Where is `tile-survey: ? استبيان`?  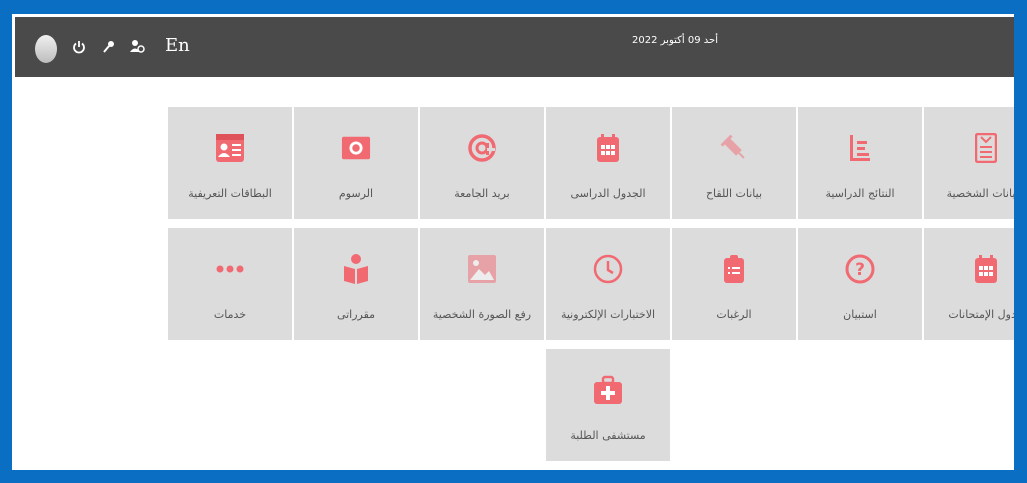
tile-survey: ? استبيان is located at coordinates (860, 284).